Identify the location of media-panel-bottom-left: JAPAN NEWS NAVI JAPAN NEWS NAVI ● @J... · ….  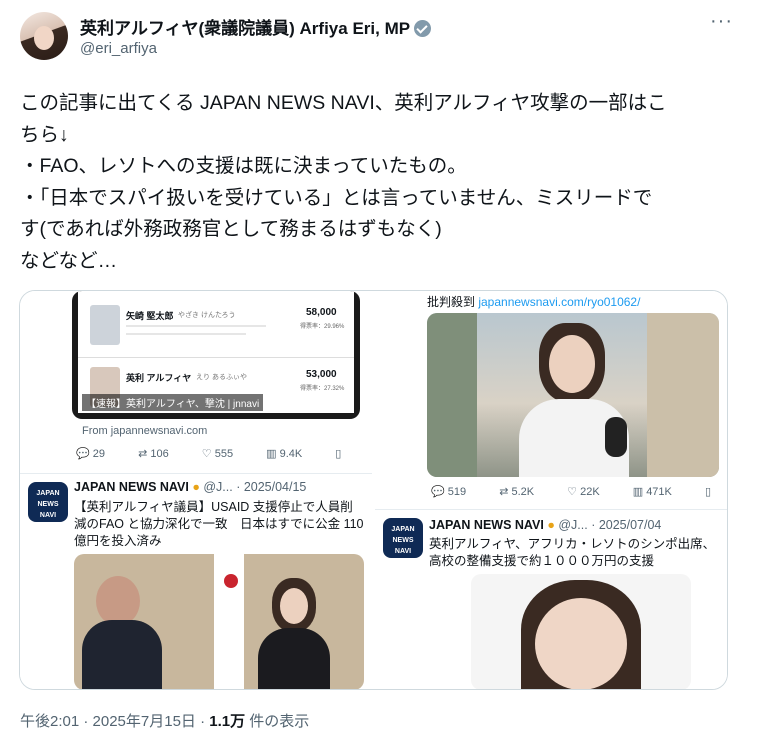
(196, 581).